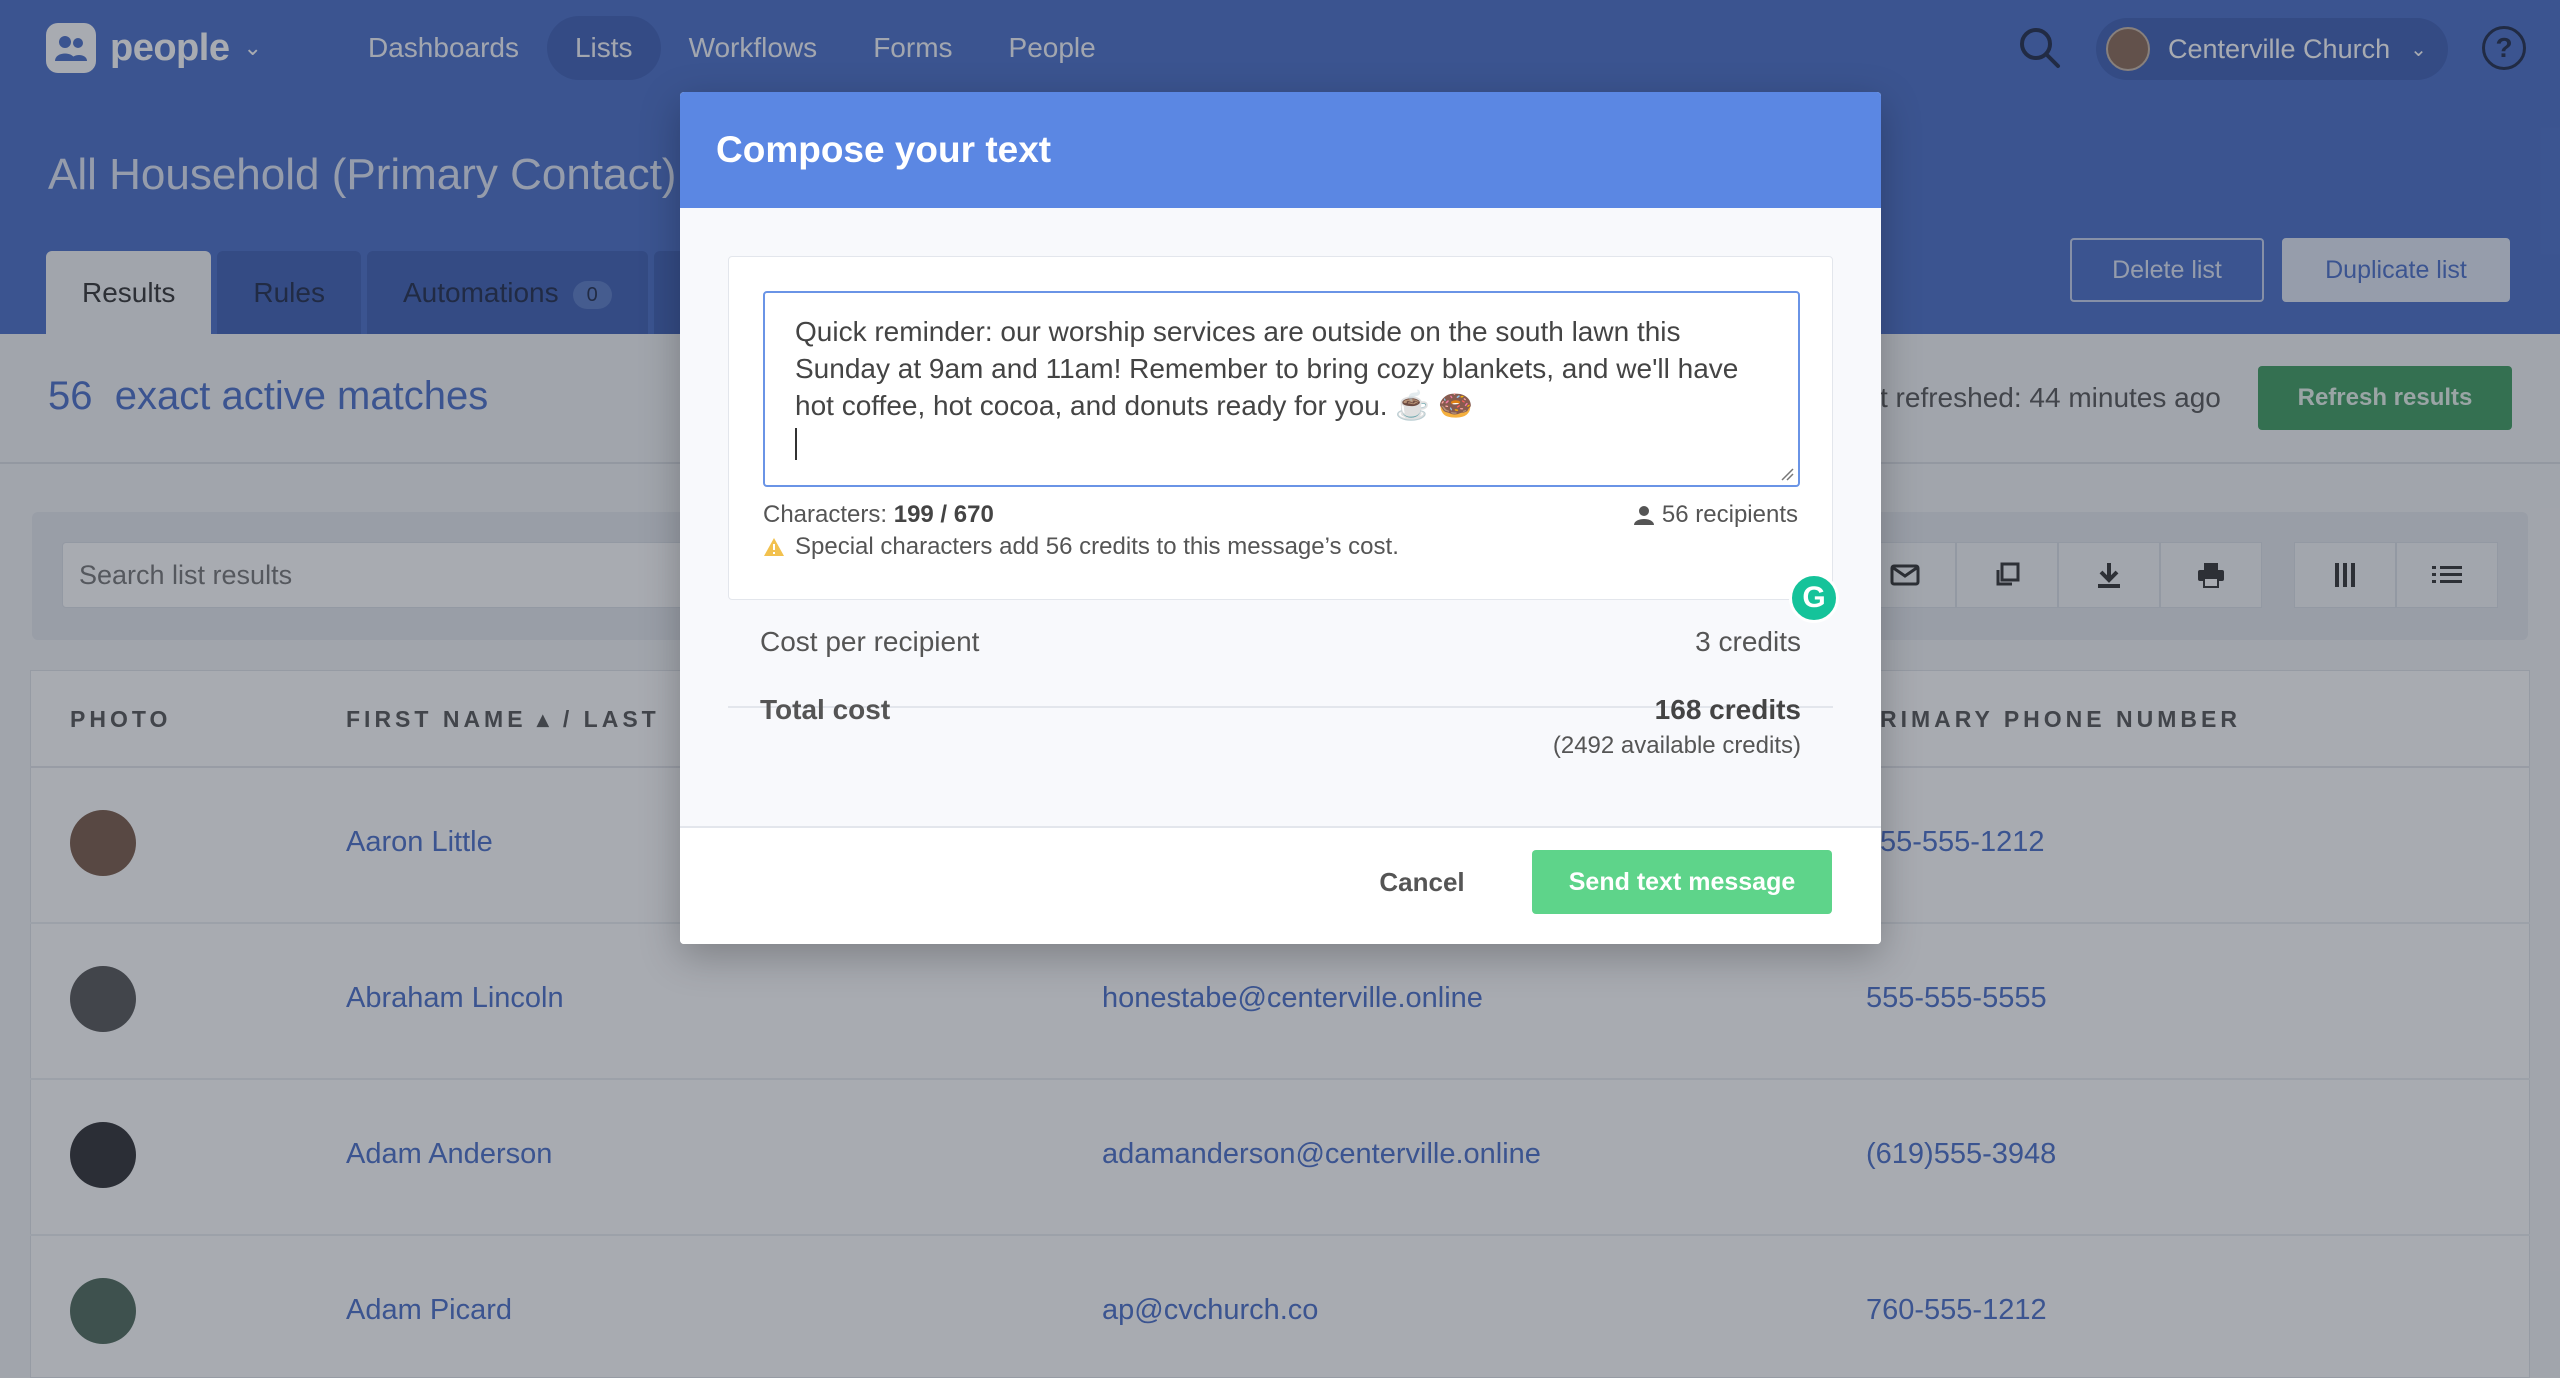  I want to click on text-caret, so click(796, 444).